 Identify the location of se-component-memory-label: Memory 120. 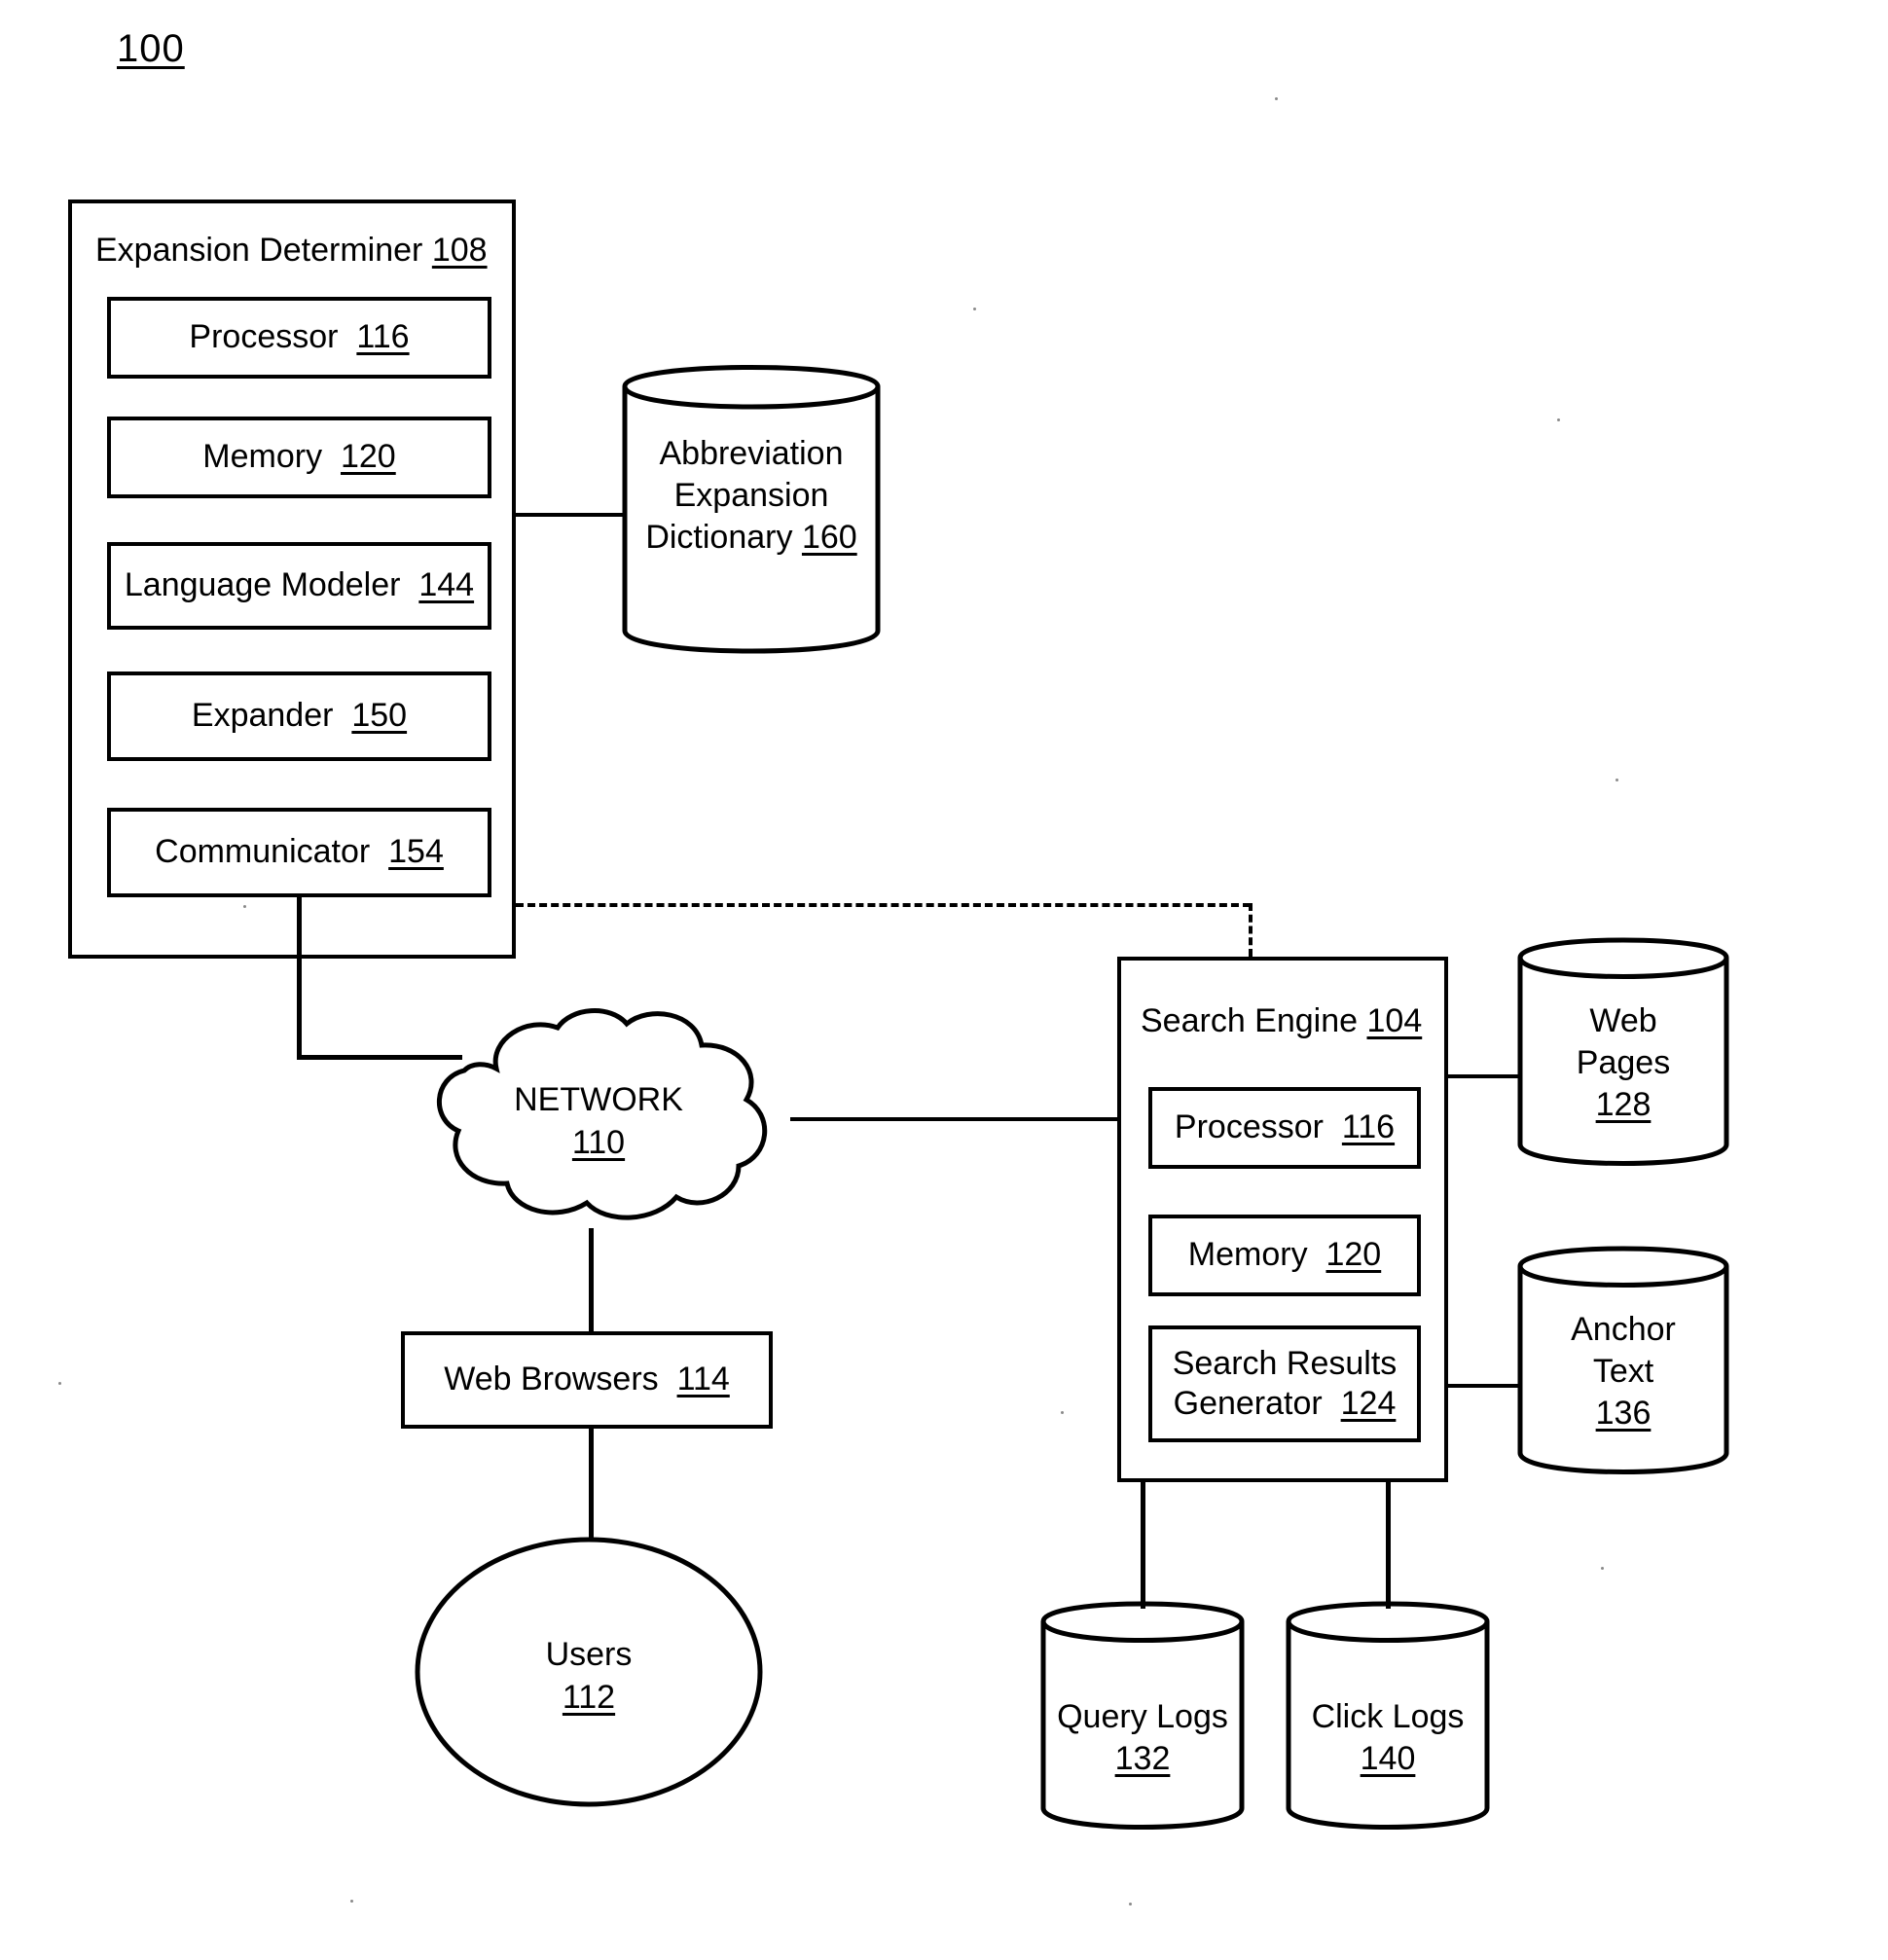
(1284, 1255).